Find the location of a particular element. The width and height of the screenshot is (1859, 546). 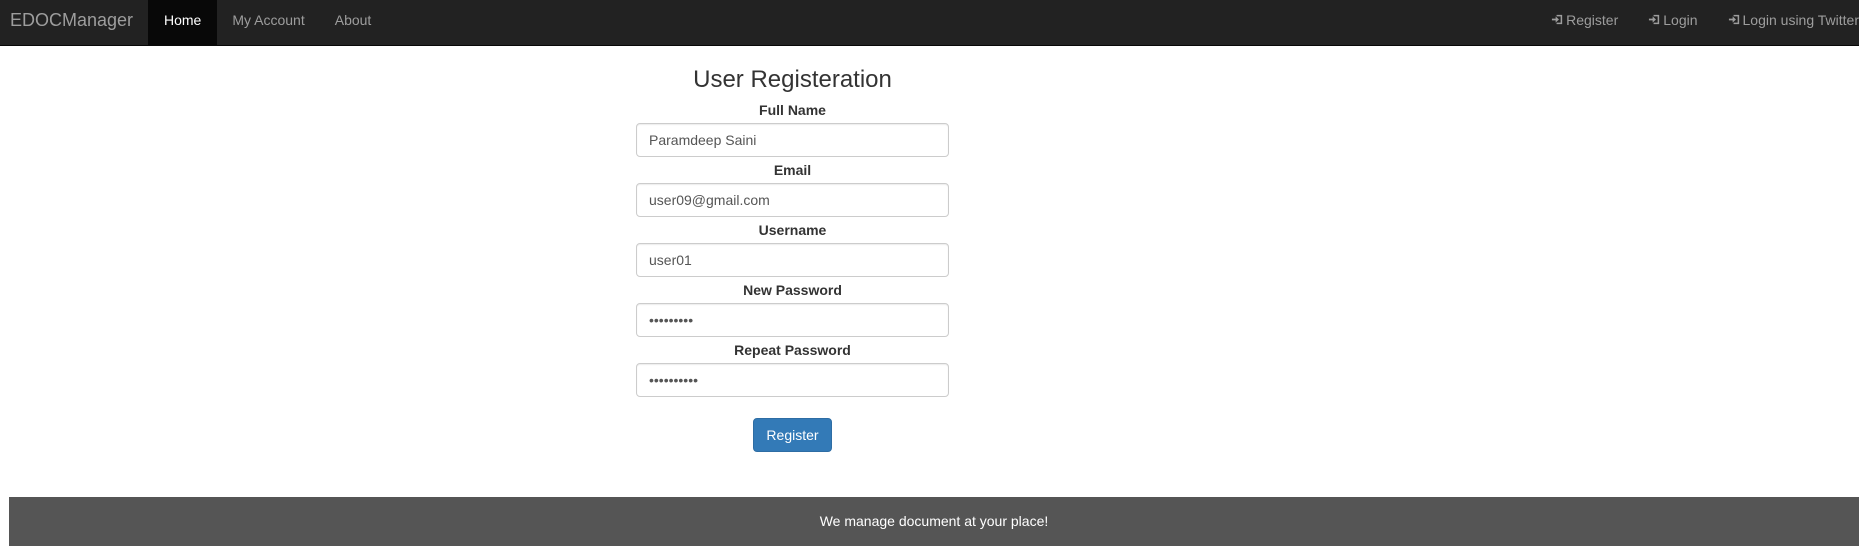

nav-login-label: Login is located at coordinates (1680, 20).